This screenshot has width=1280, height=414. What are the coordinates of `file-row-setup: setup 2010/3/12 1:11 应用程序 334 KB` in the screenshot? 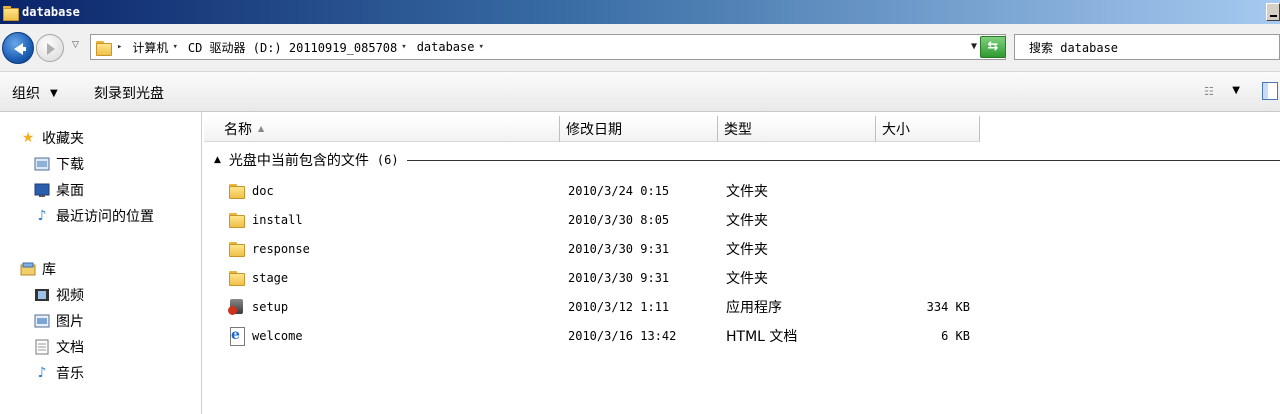 It's located at (742, 306).